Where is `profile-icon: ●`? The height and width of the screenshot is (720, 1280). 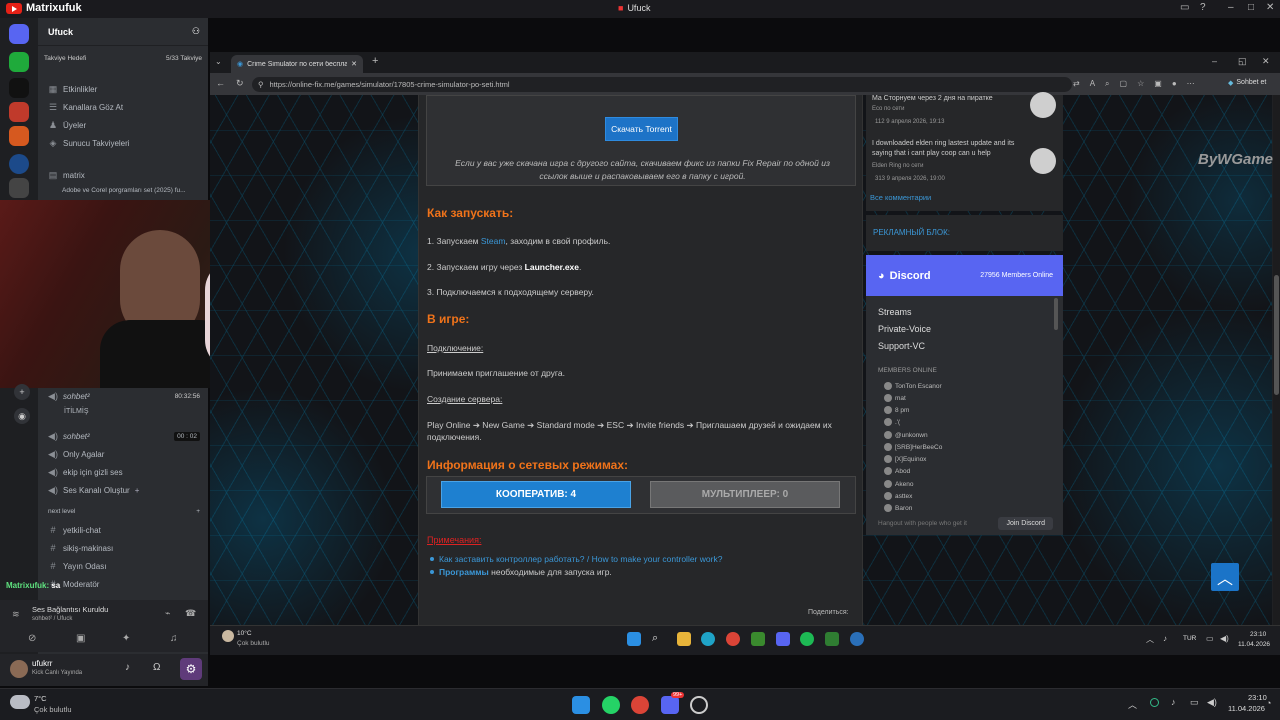
profile-icon: ● is located at coordinates (1174, 84).